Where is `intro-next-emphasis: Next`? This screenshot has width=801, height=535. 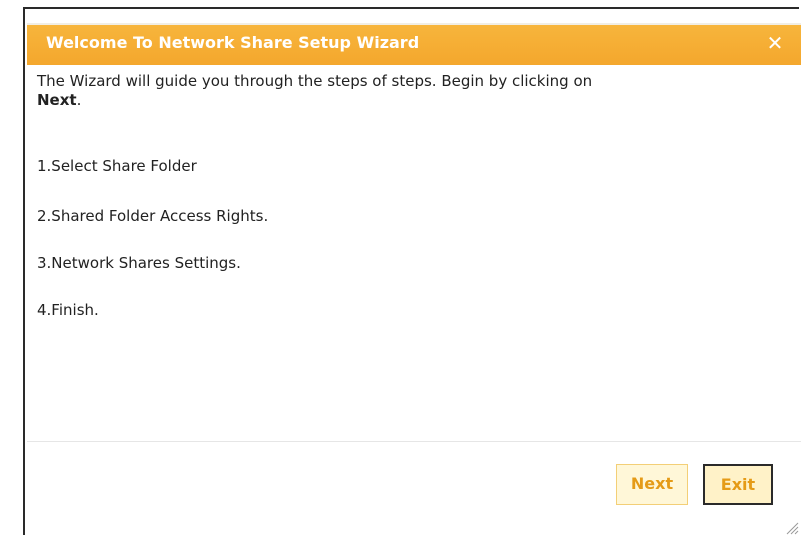 intro-next-emphasis: Next is located at coordinates (57, 100).